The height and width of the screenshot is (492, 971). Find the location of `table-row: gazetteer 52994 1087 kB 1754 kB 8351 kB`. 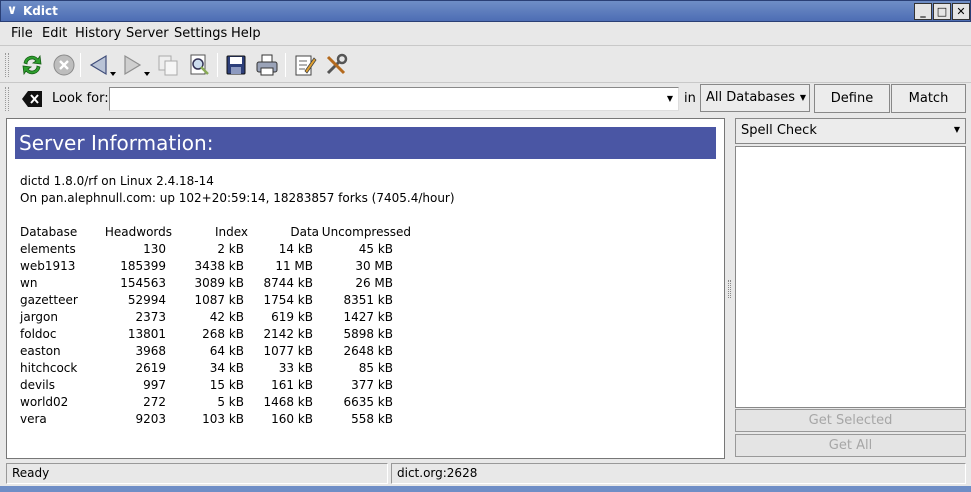

table-row: gazetteer 52994 1087 kB 1754 kB 8351 kB is located at coordinates (216, 299).